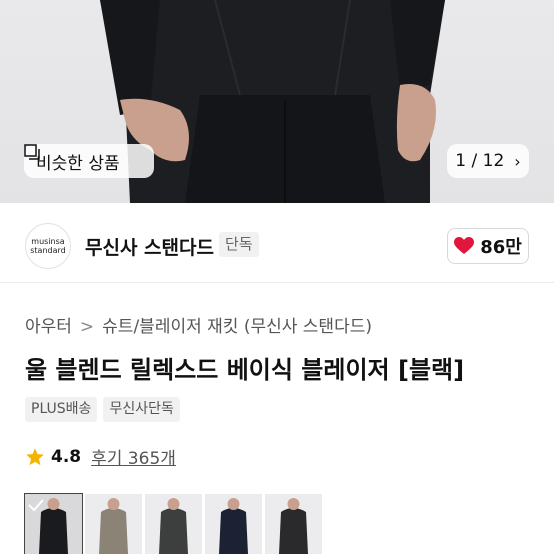 This screenshot has width=554, height=554. Describe the element at coordinates (78, 163) in the screenshot. I see `similar-products-label: 비슷한 상품` at that location.